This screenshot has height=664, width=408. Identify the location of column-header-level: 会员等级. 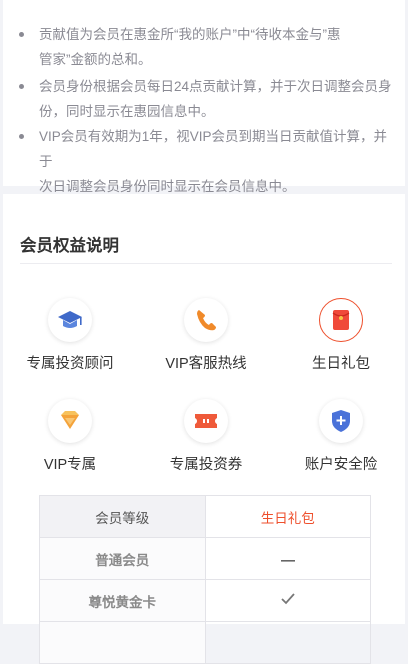
(122, 516).